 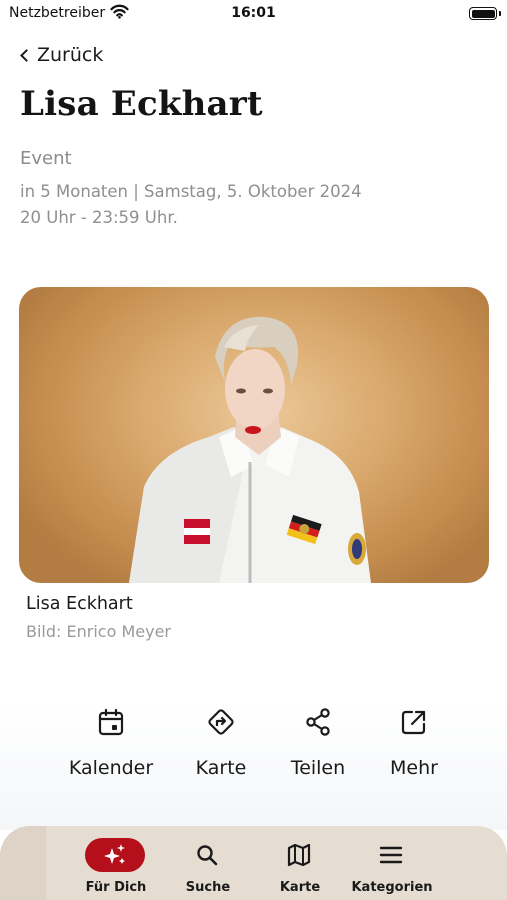 I want to click on calendar-action-label: Kalender, so click(x=111, y=768).